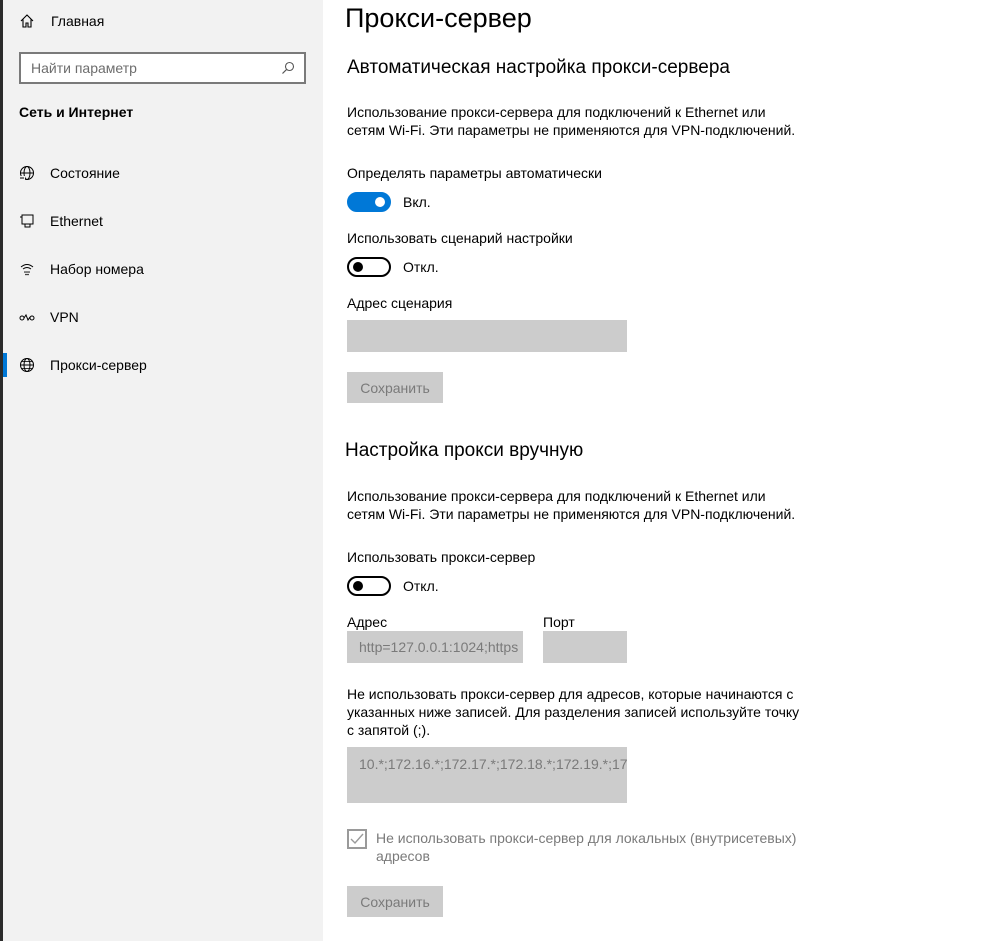  What do you see at coordinates (163, 317) in the screenshot?
I see `sidebar-item-vpn: VPN` at bounding box center [163, 317].